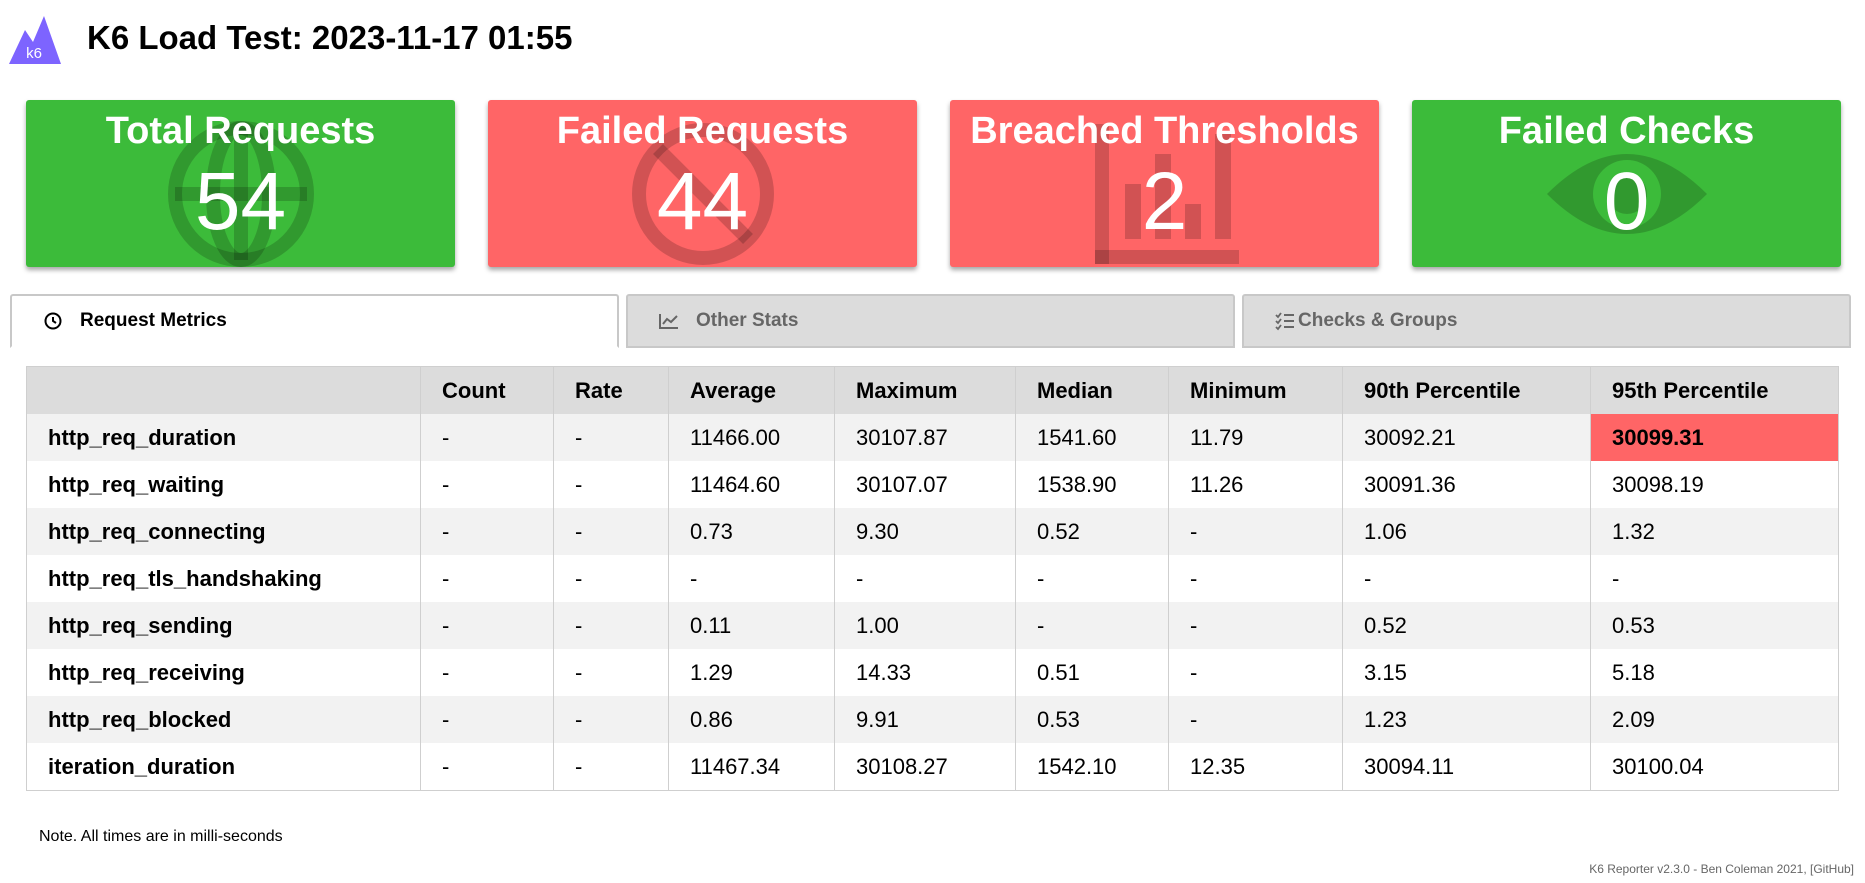 The height and width of the screenshot is (883, 1865). What do you see at coordinates (1255, 767) in the screenshot?
I see `table-cell: 12.35` at bounding box center [1255, 767].